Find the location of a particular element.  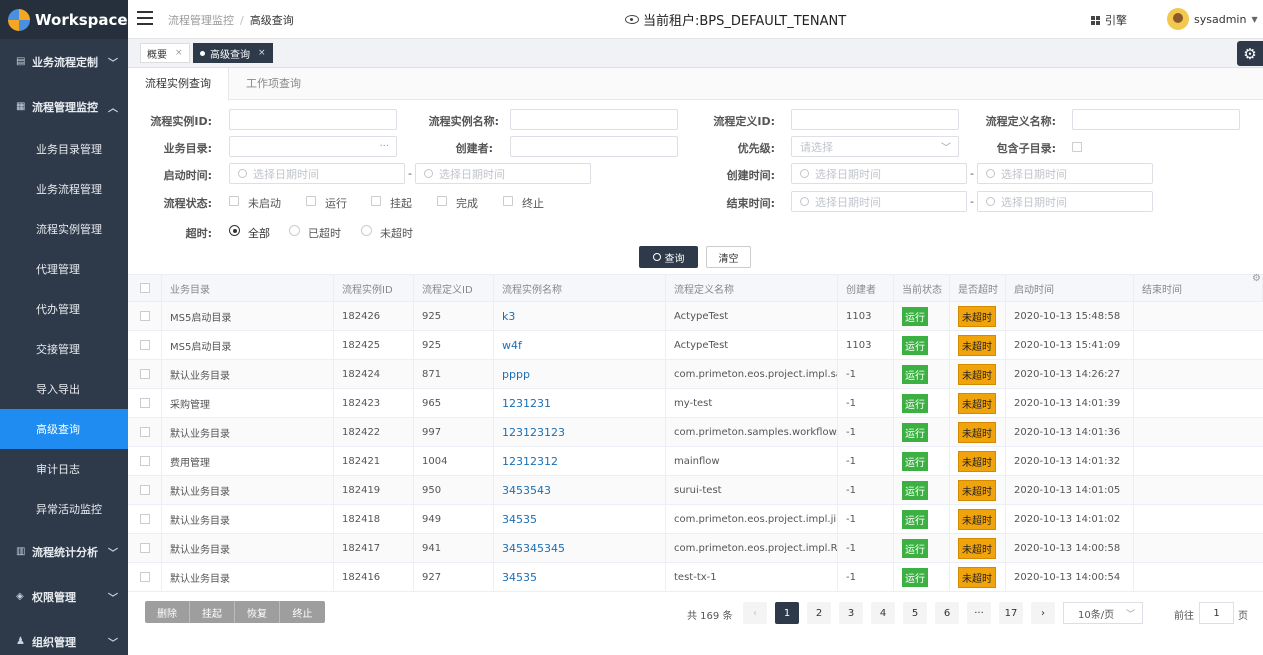

end-time-from-input: 选择日期时间 is located at coordinates (879, 201).